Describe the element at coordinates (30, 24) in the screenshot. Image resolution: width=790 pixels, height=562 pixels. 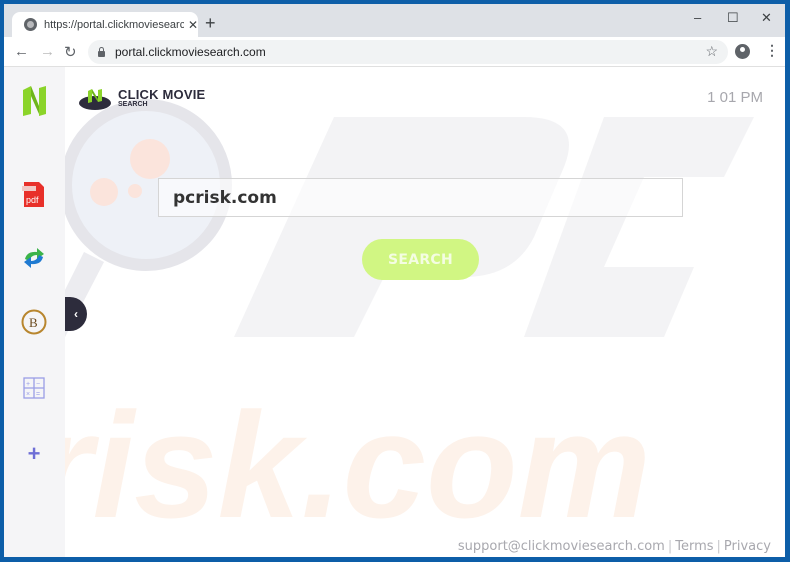
I see `globe-icon` at that location.